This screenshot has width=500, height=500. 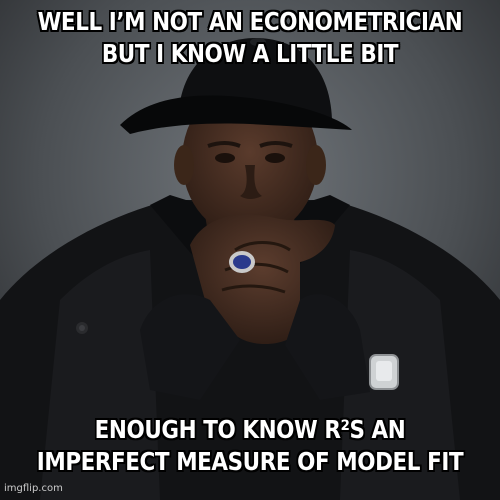 I want to click on bottom-caption-line-2: IMPERFECT MEASURE OF MODEL FIT, so click(x=250, y=461).